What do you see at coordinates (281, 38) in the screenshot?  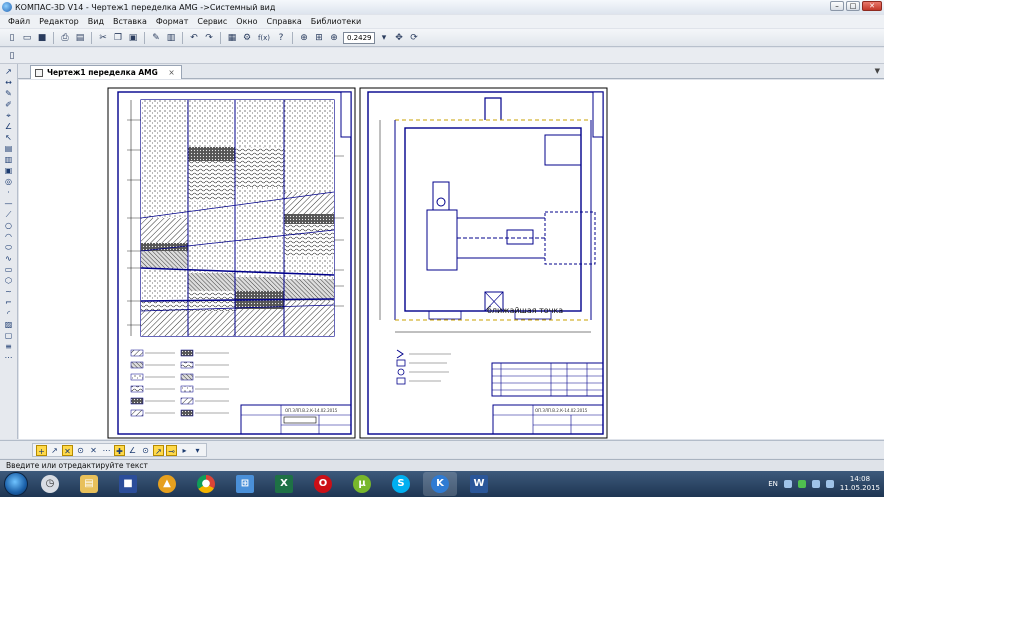 I see `help-cursor-icon: ?` at bounding box center [281, 38].